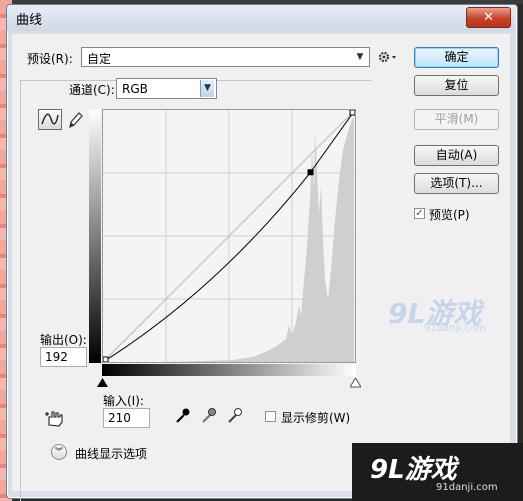 The height and width of the screenshot is (501, 523). What do you see at coordinates (467, 487) in the screenshot?
I see `bottom-watermark-site: 91danji.com` at bounding box center [467, 487].